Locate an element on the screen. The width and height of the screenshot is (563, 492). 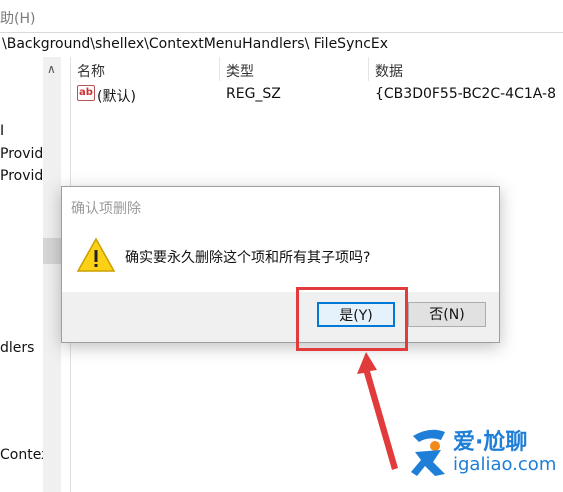
watermark: 爱·尬聊 igaliao.com is located at coordinates (482, 453).